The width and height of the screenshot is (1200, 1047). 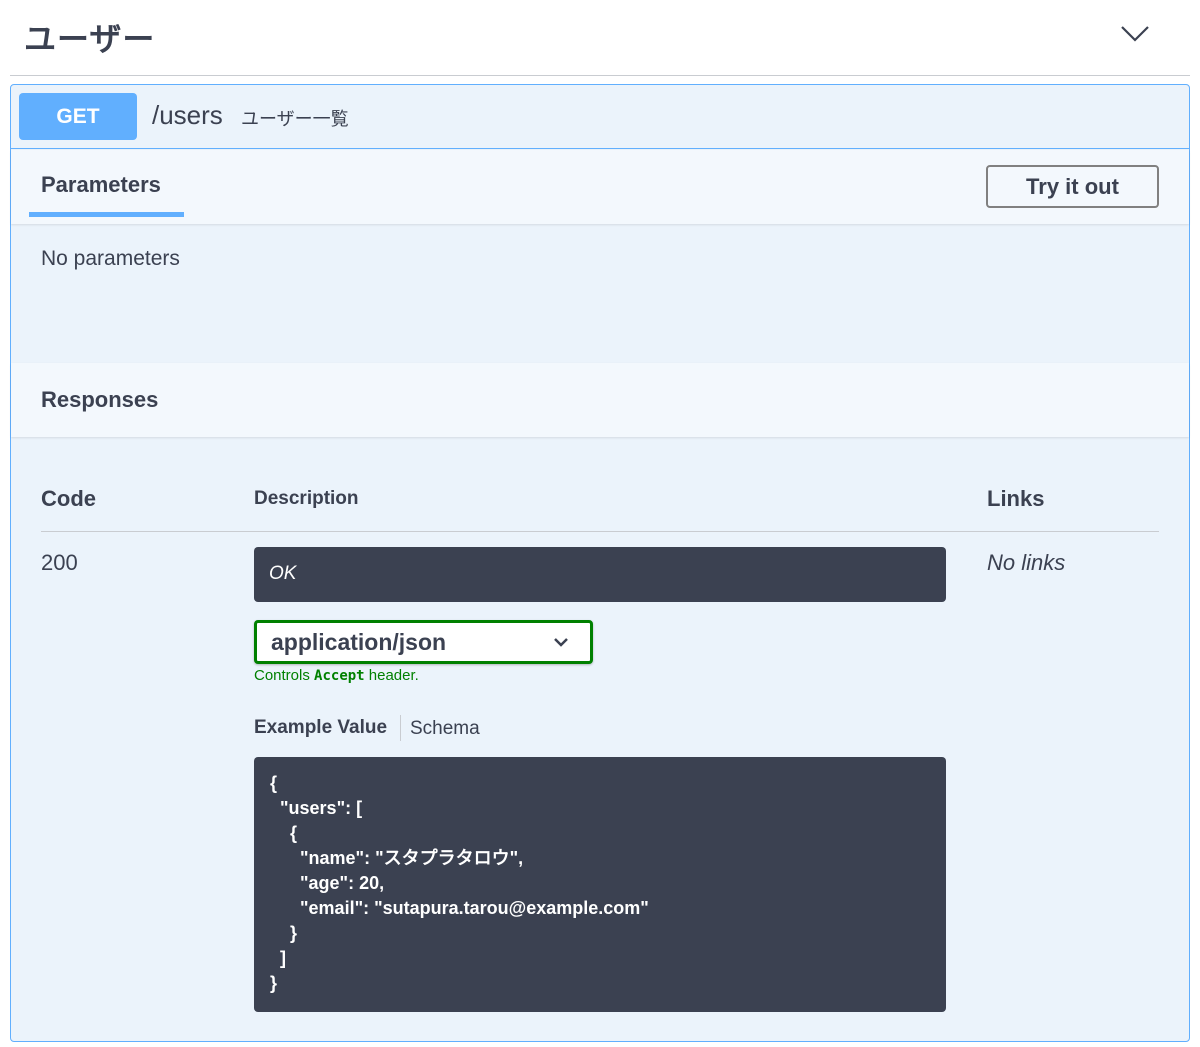 I want to click on response-description: OK, so click(x=600, y=574).